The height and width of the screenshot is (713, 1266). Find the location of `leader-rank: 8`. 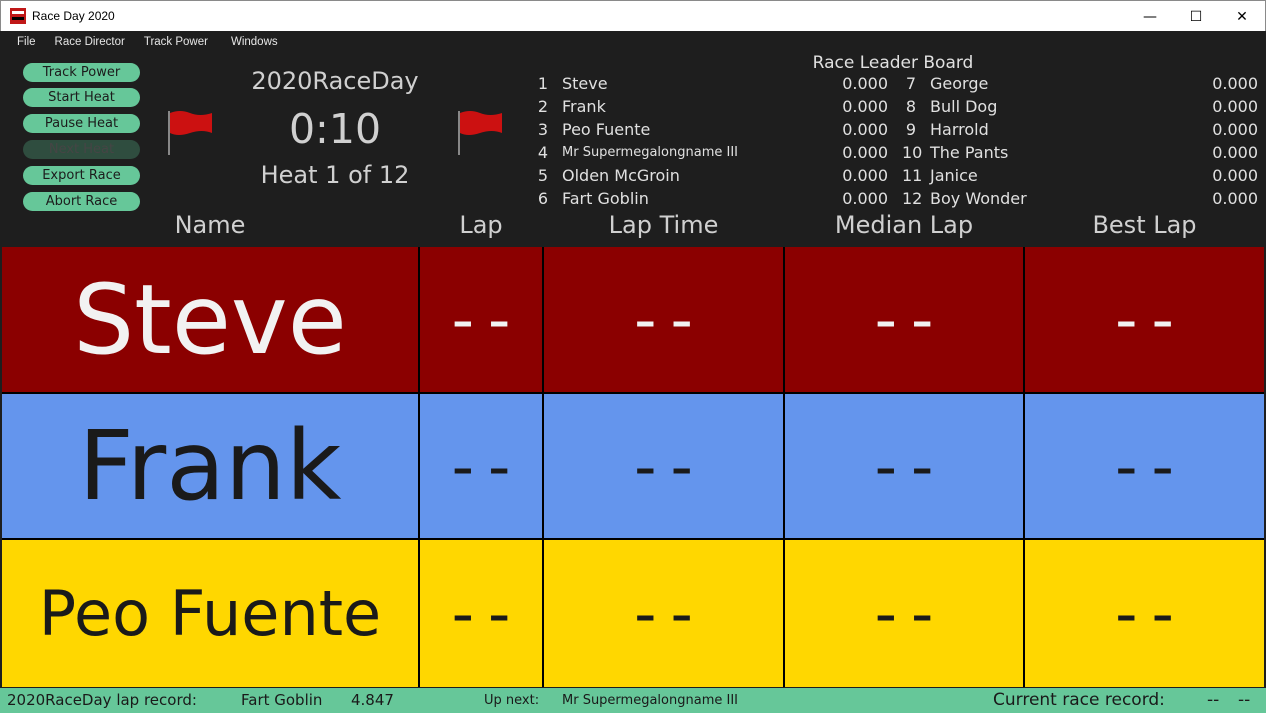

leader-rank: 8 is located at coordinates (911, 106).